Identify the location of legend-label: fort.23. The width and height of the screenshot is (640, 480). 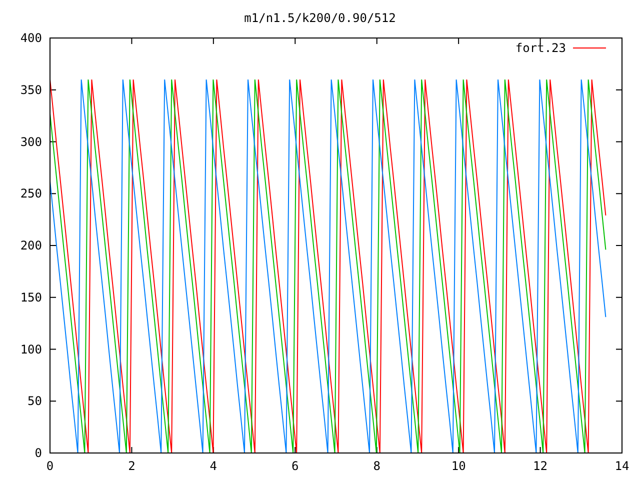
(540, 48).